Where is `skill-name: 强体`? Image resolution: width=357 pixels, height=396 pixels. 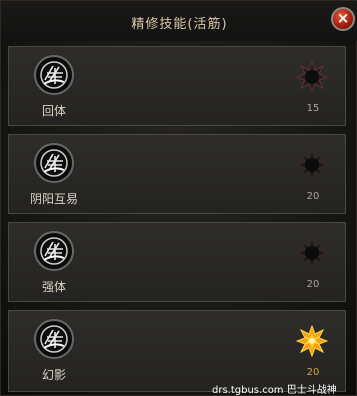 skill-name: 强体 is located at coordinates (53, 287).